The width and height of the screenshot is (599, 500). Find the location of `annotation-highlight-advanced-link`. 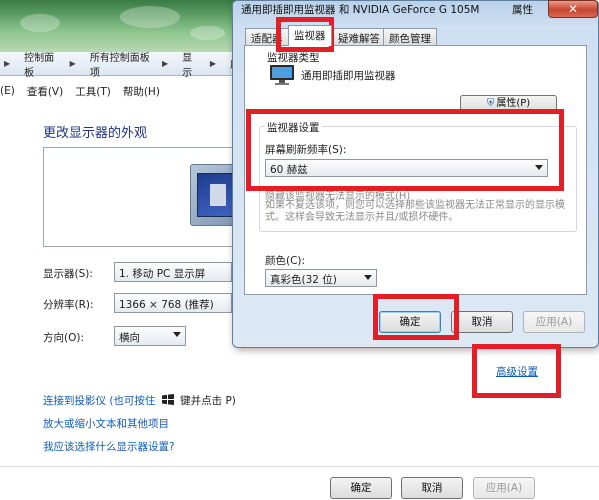

annotation-highlight-advanced-link is located at coordinates (516, 371).